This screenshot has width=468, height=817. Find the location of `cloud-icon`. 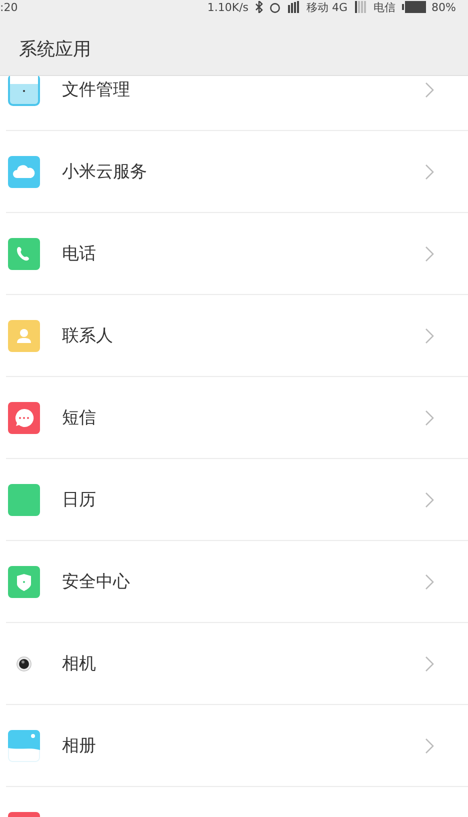

cloud-icon is located at coordinates (24, 172).